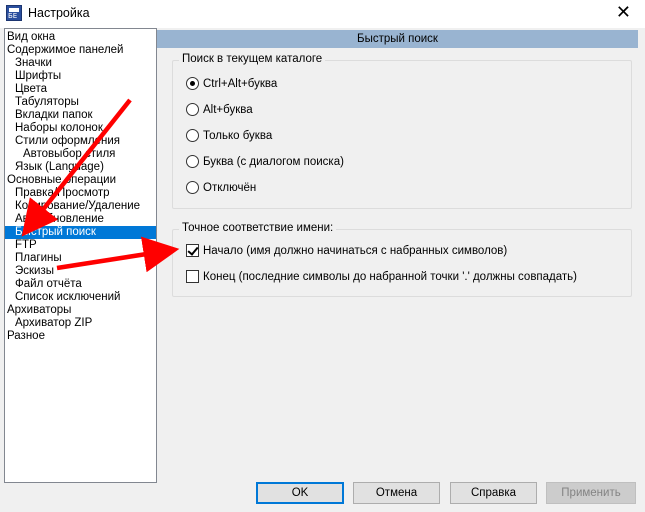  What do you see at coordinates (228, 110) in the screenshot?
I see `radio-label: Alt+буква` at bounding box center [228, 110].